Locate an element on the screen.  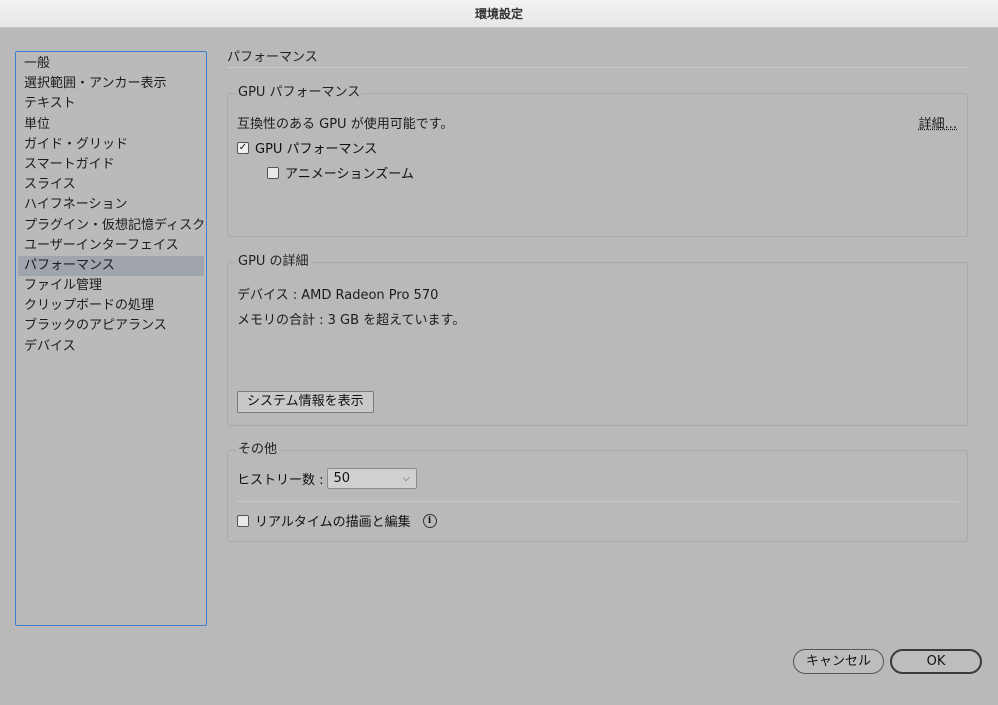
other-legend: その他 is located at coordinates (257, 450).